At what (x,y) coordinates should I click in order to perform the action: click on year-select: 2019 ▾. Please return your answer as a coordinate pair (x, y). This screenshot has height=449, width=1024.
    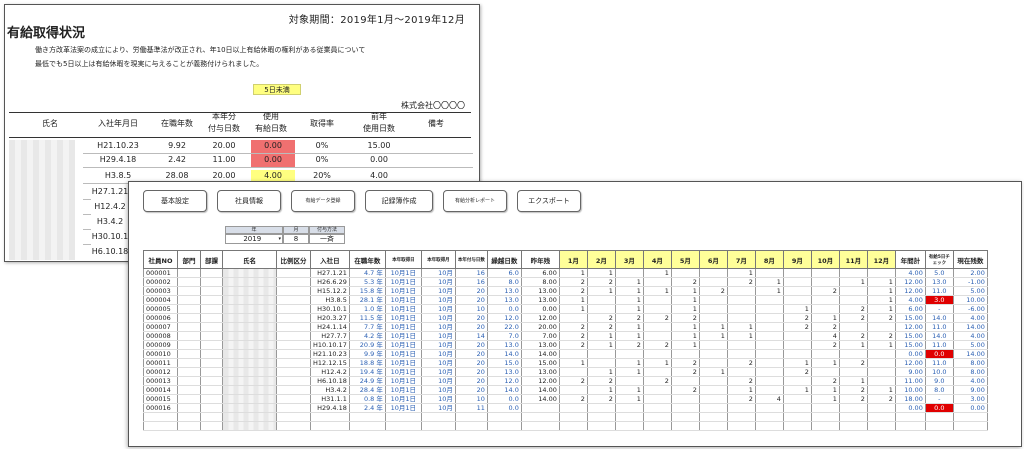
    Looking at the image, I should click on (254, 239).